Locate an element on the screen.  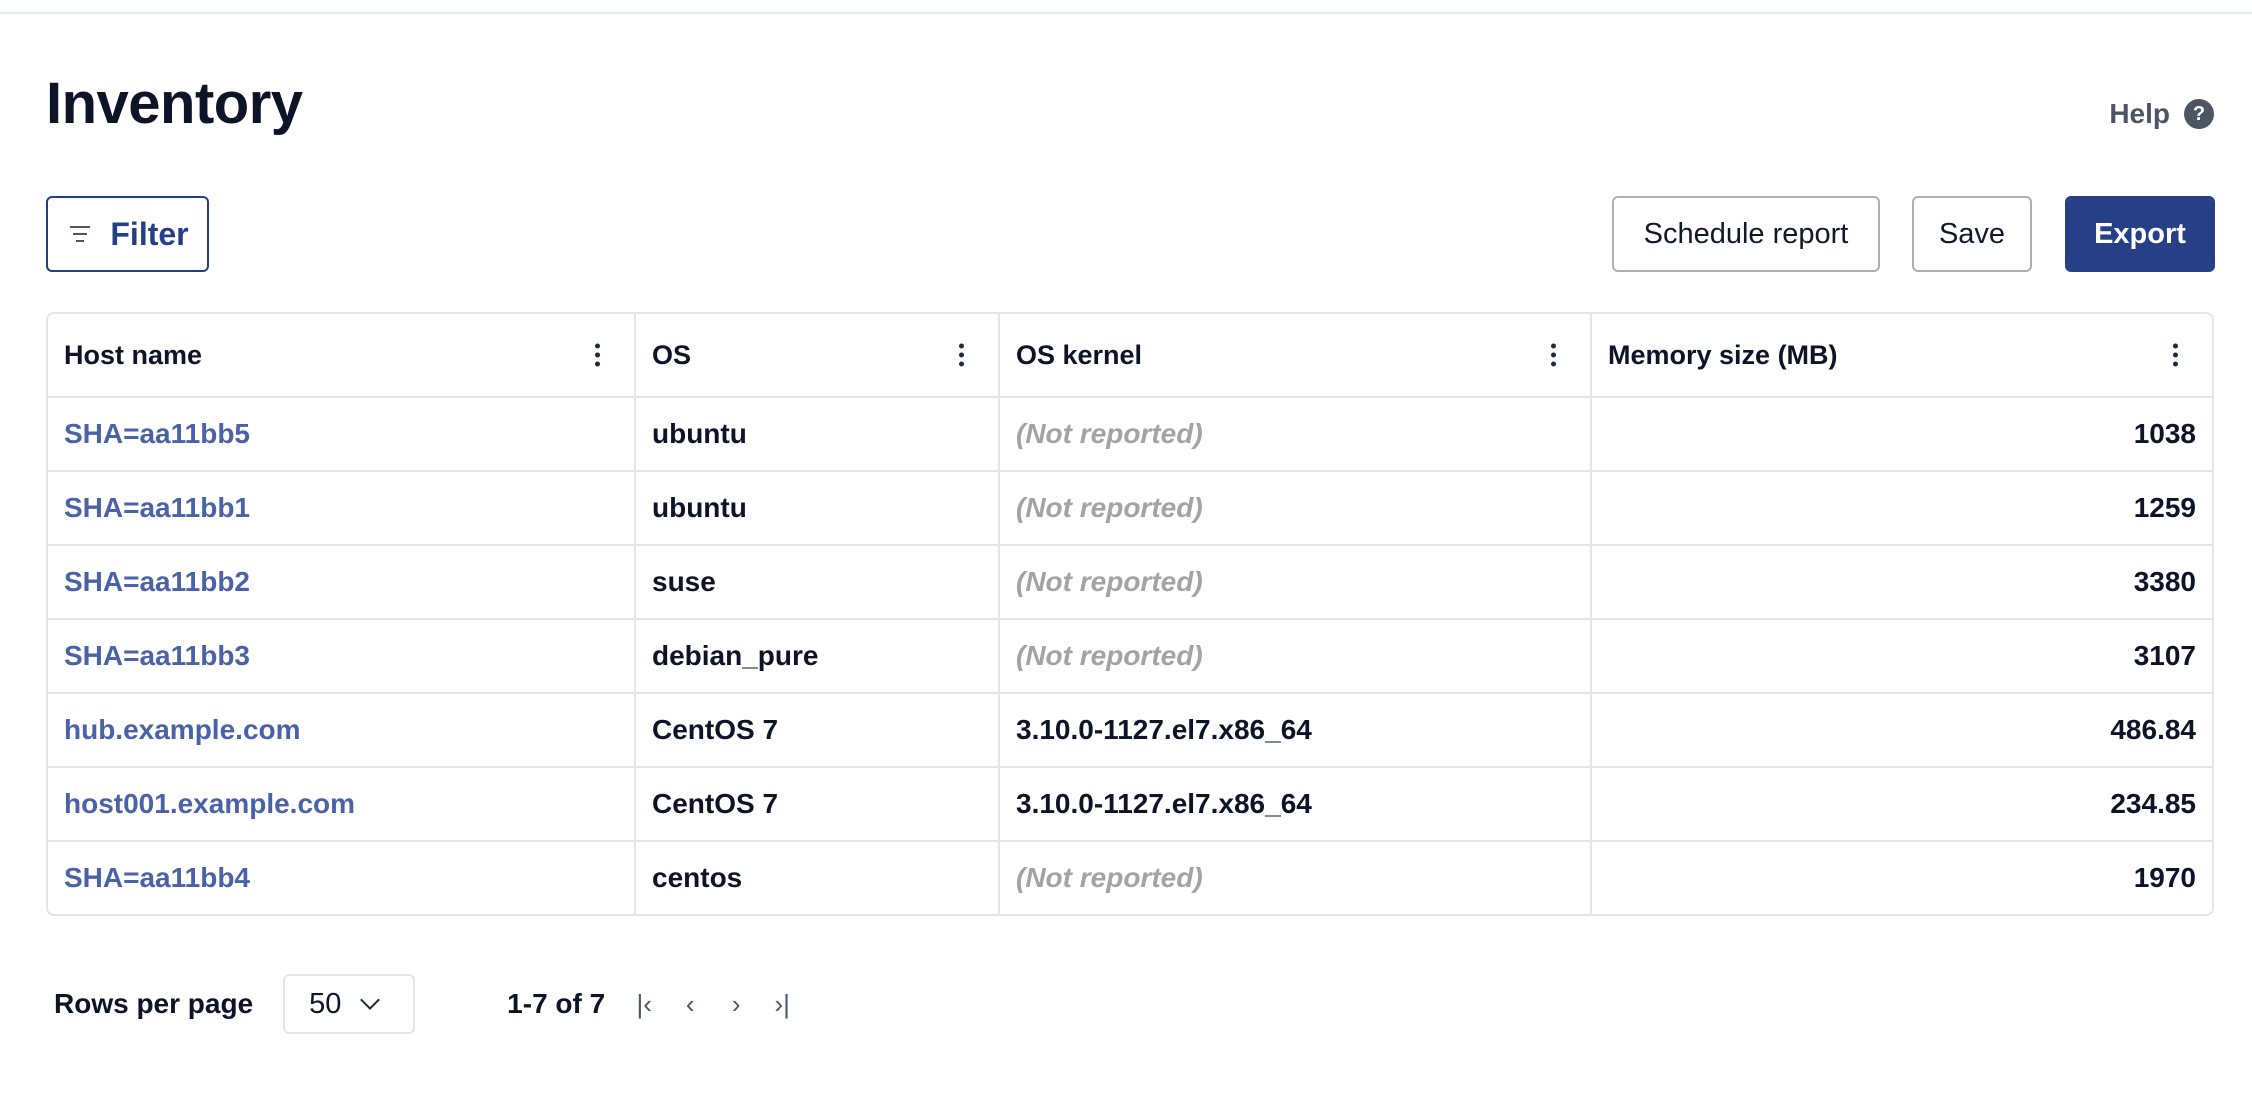
next-page-icon: › is located at coordinates (736, 1004).